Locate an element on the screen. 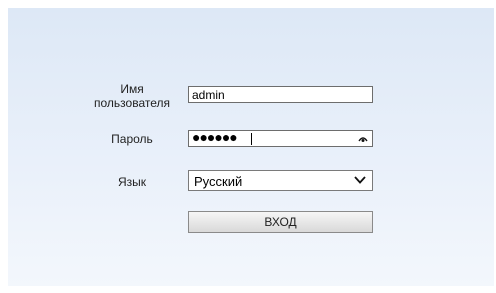 The image size is (496, 293). language-value: Русский is located at coordinates (218, 181).